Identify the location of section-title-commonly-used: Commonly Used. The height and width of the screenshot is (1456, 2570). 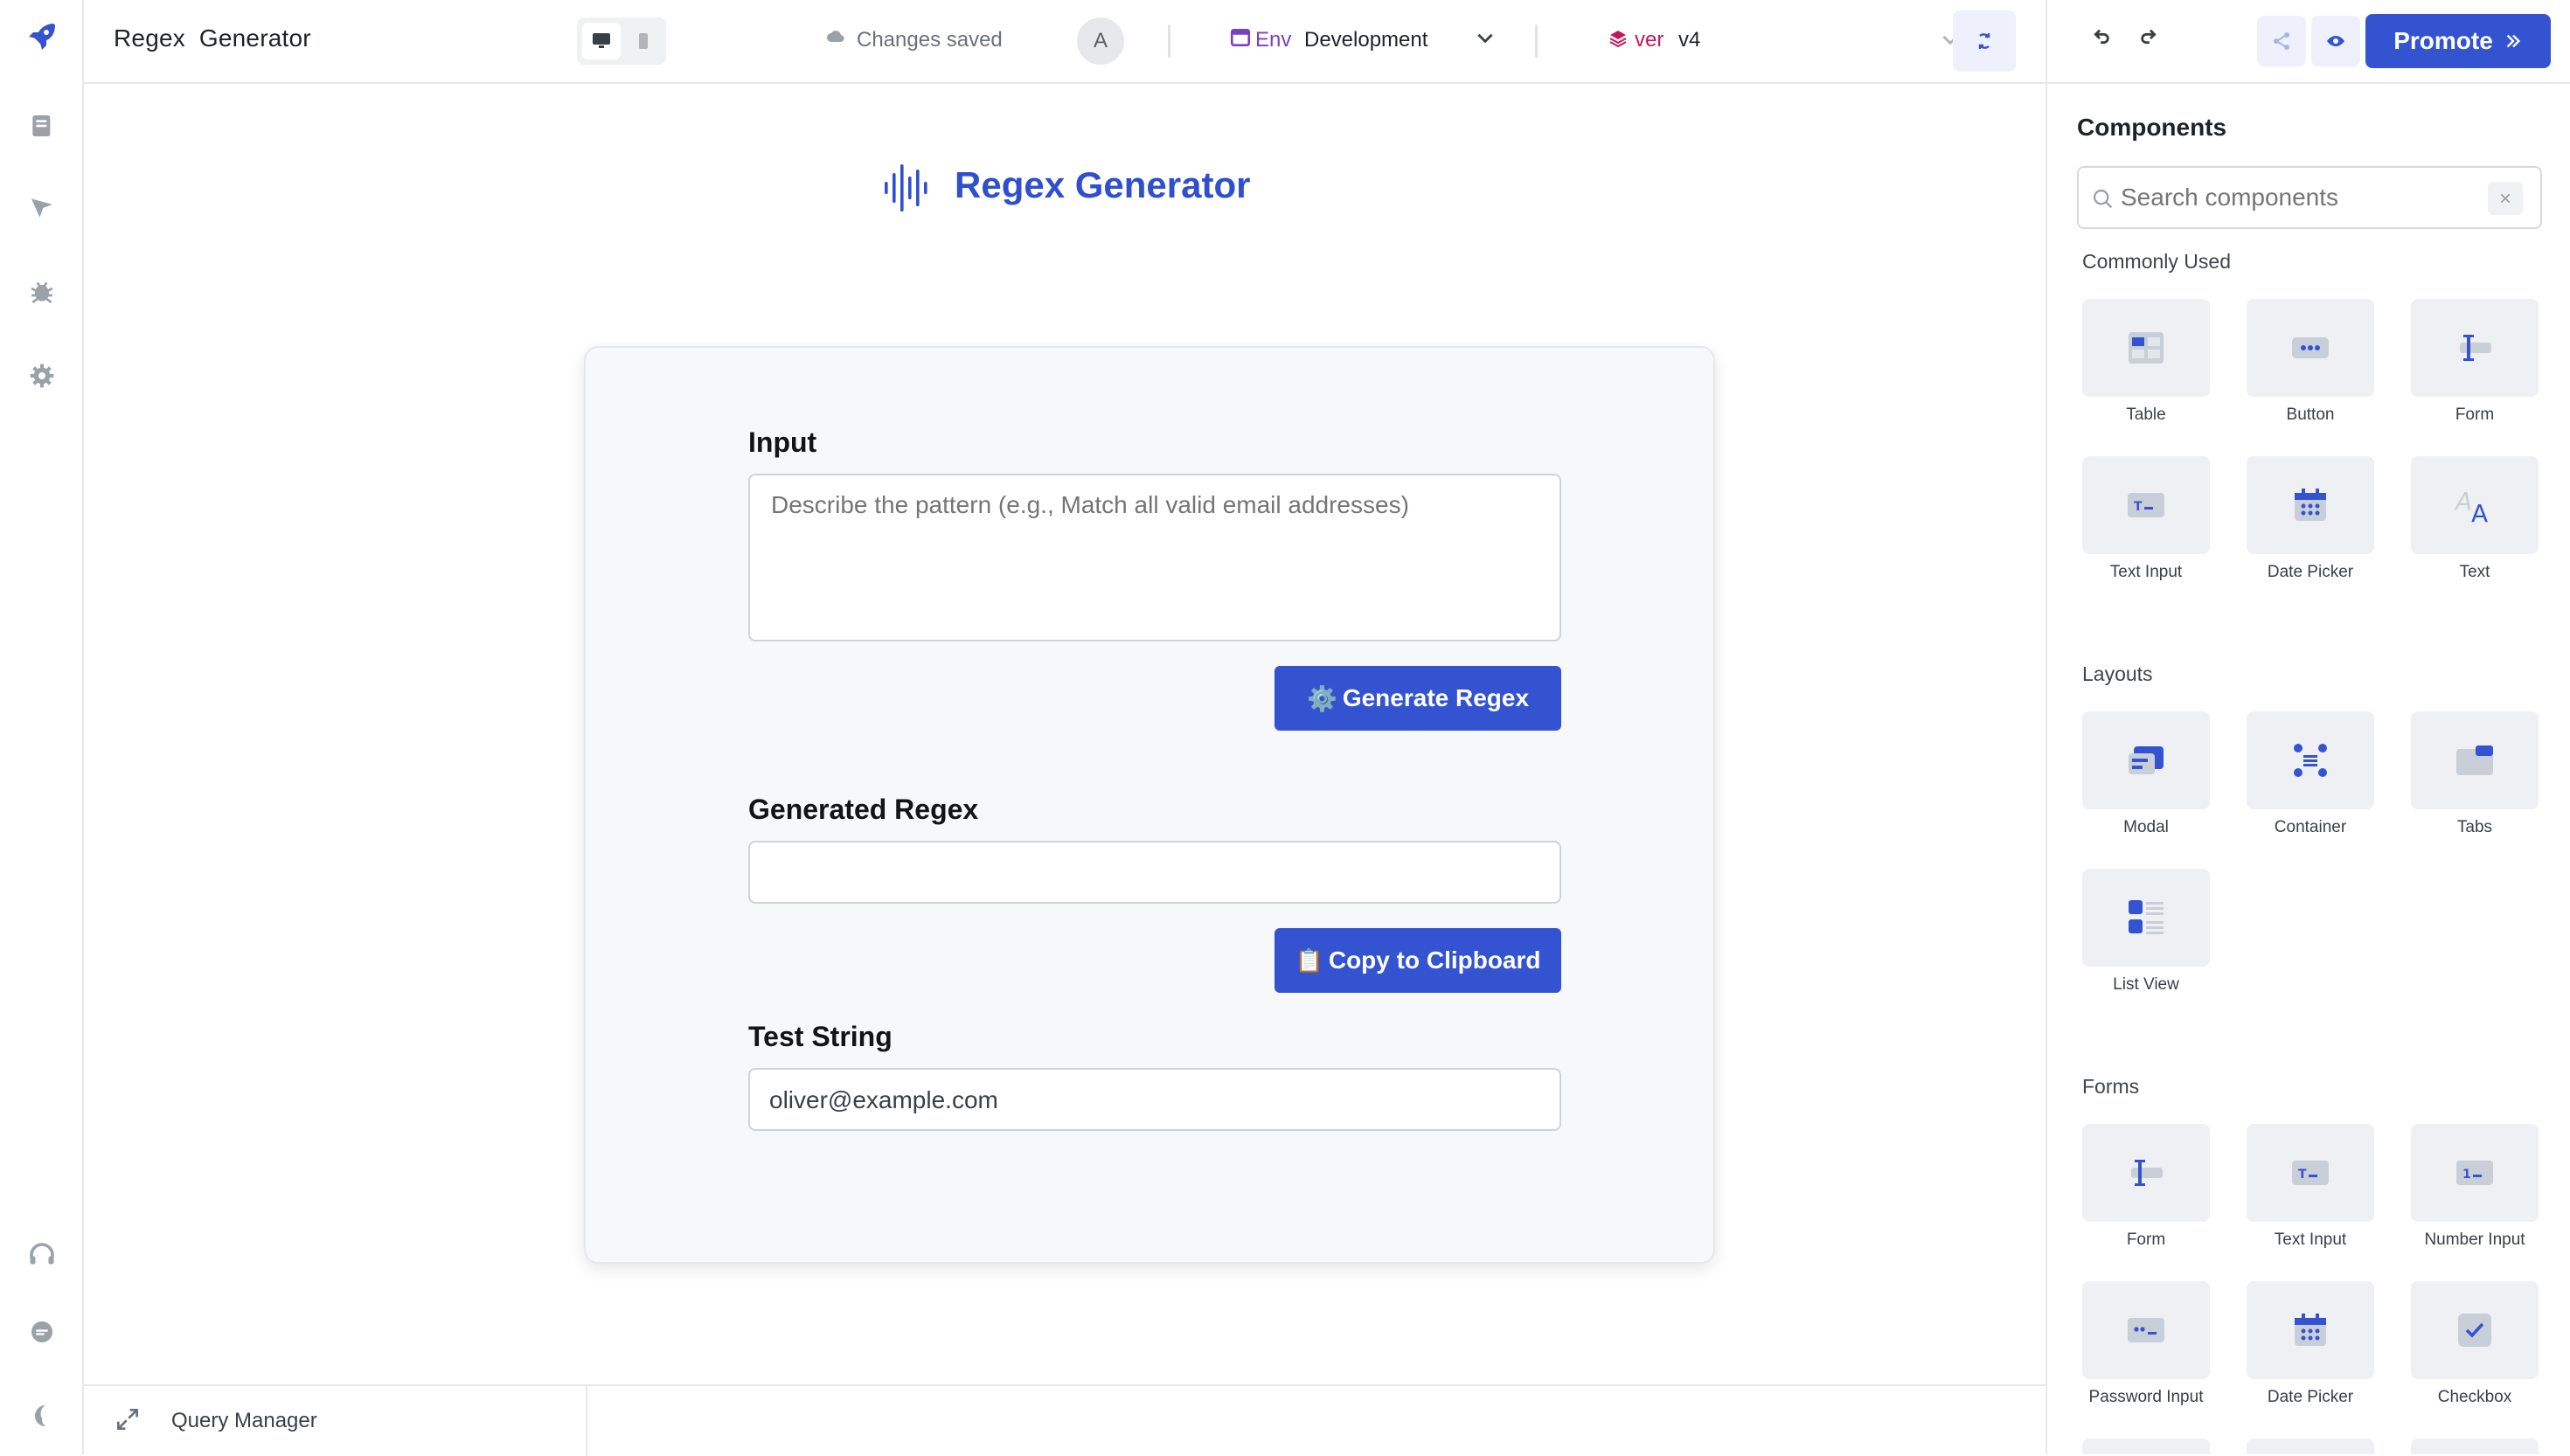
(2156, 261).